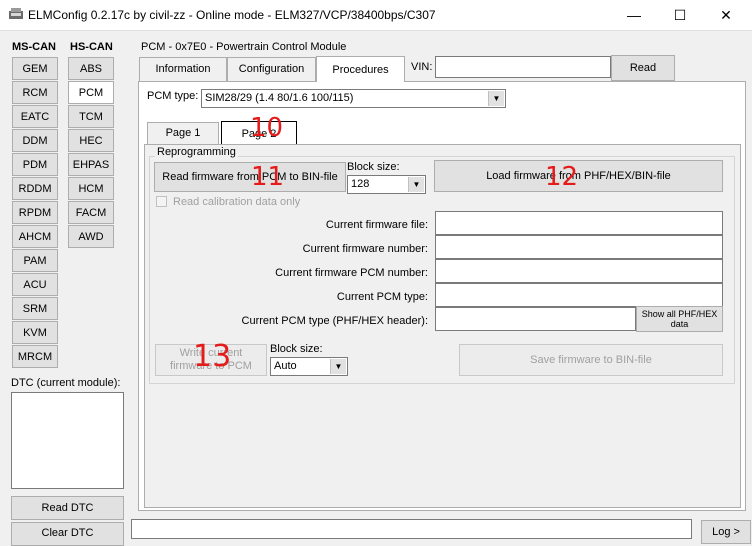 The height and width of the screenshot is (546, 752). I want to click on log-toggle-button: Log >, so click(726, 532).